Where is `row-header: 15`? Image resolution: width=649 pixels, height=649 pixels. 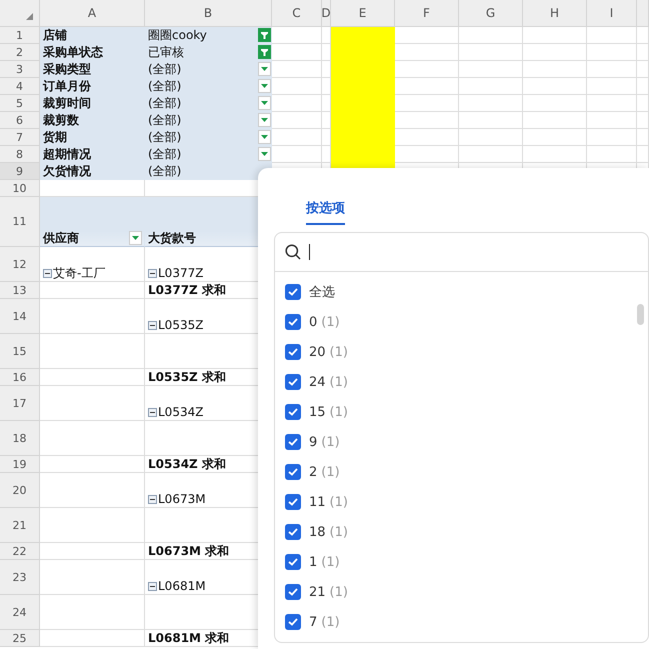 row-header: 15 is located at coordinates (20, 351).